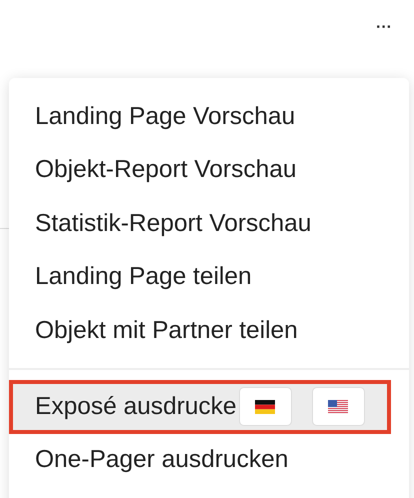  I want to click on menu-item: Objekt-Report Vorschau, so click(209, 170).